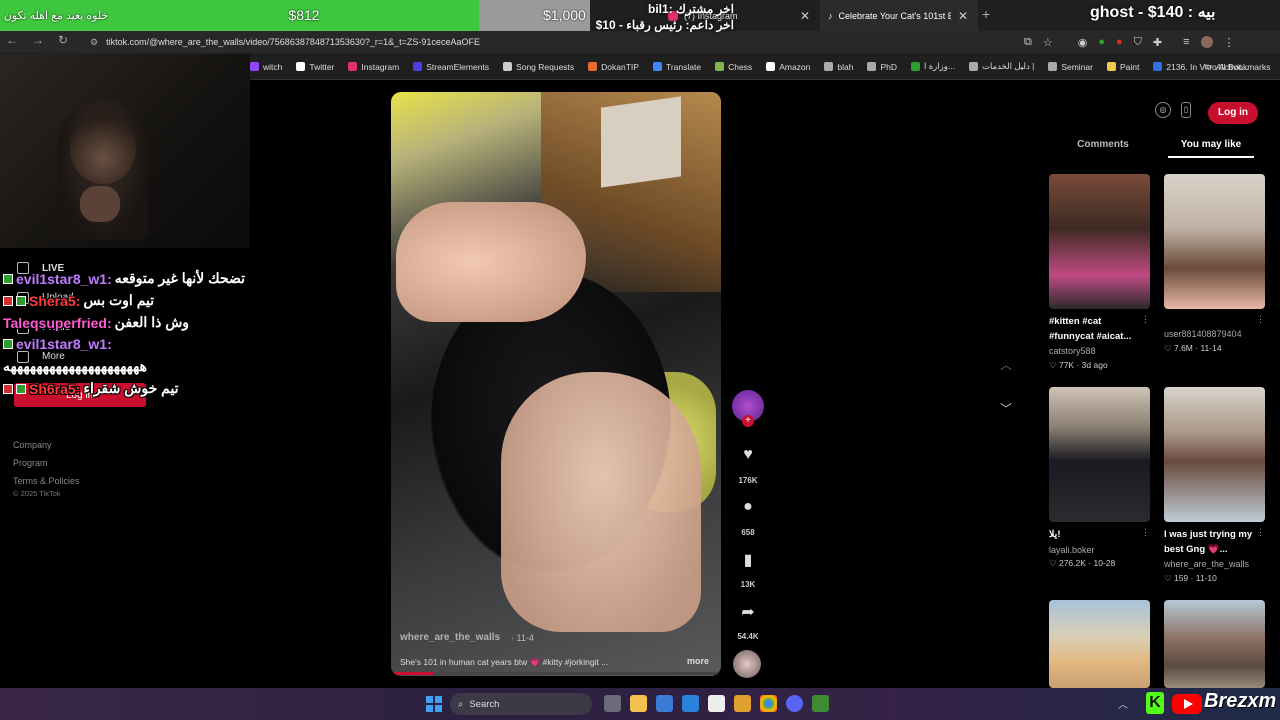  What do you see at coordinates (94, 42) in the screenshot?
I see `site-info-icon: ⚙` at bounding box center [94, 42].